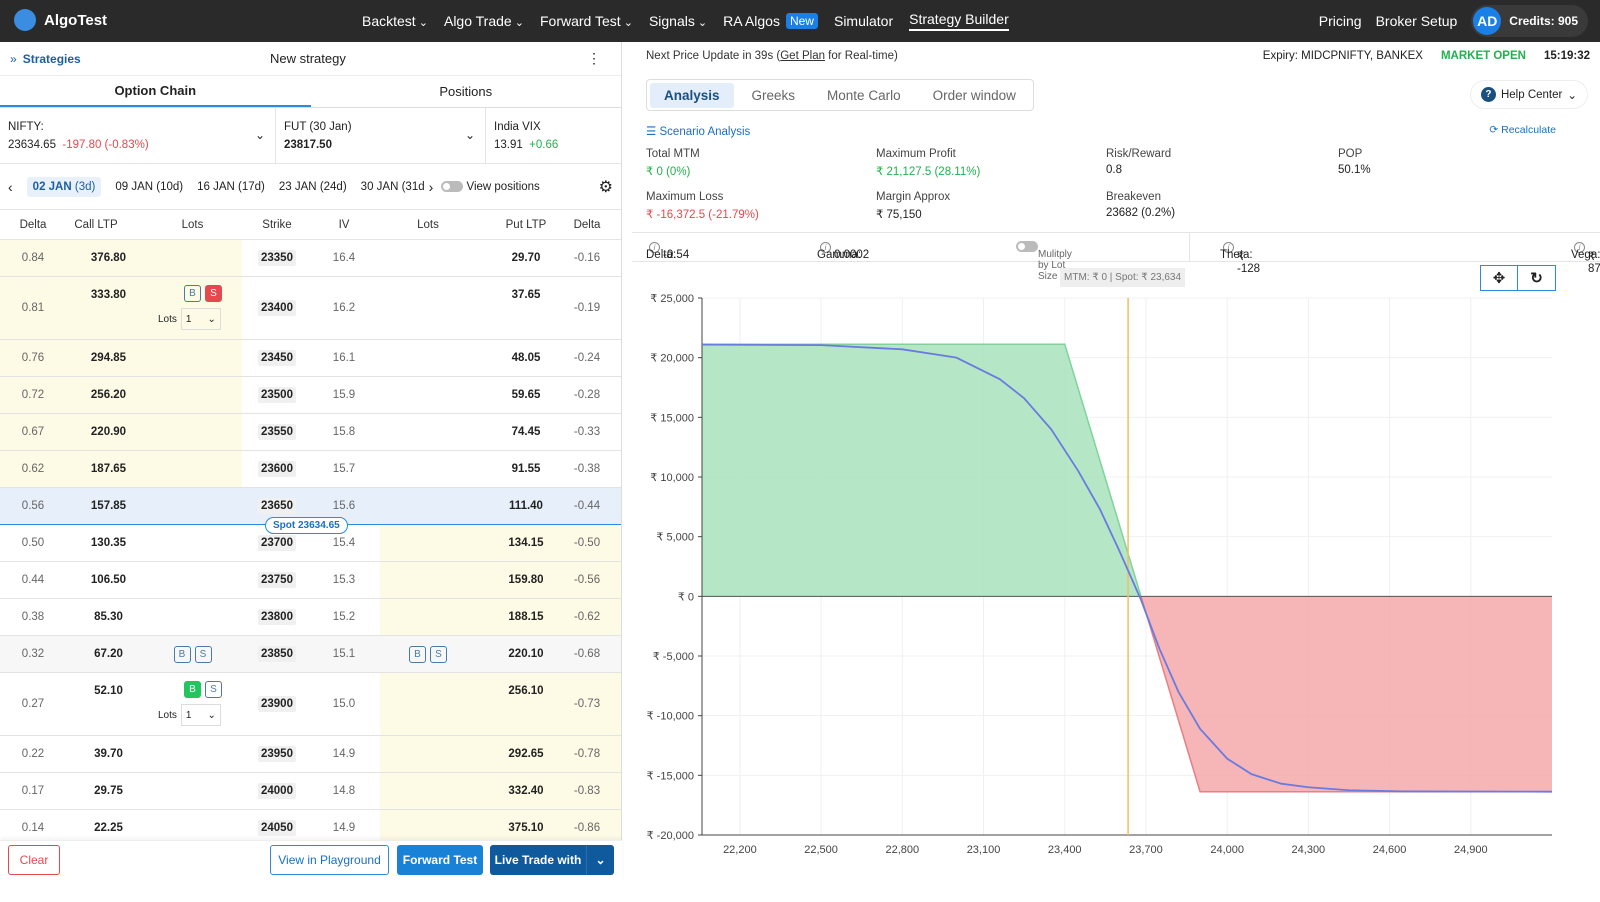 Image resolution: width=1600 pixels, height=902 pixels. I want to click on table-row: 0.22 39.70 23950 14.9 292.65 -0.78, so click(310, 754).